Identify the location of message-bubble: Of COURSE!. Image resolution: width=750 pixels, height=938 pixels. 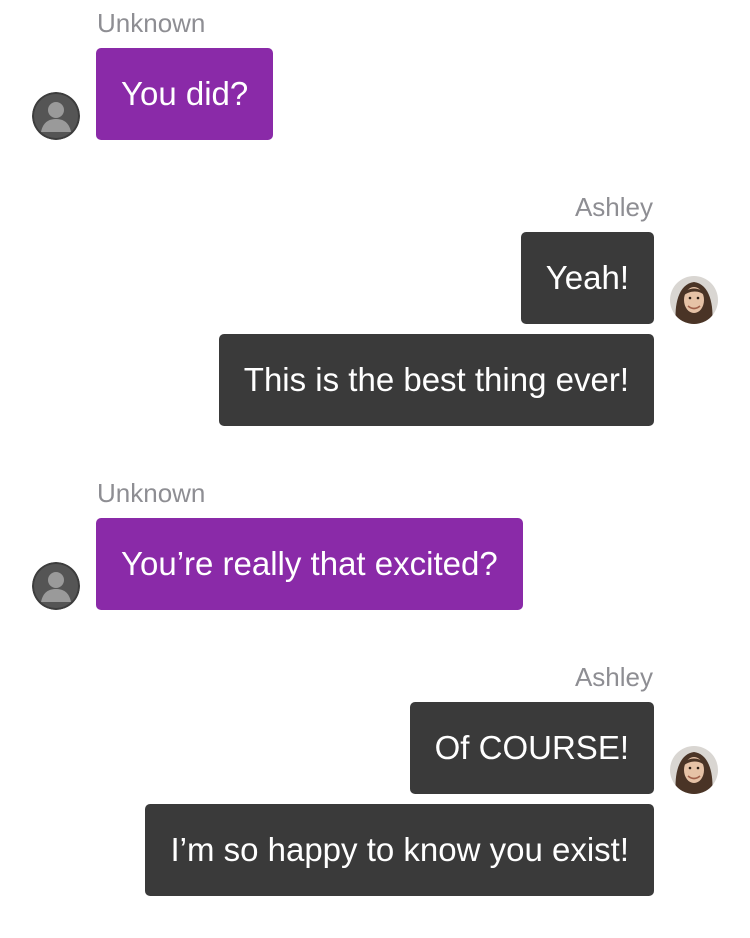
(531, 748).